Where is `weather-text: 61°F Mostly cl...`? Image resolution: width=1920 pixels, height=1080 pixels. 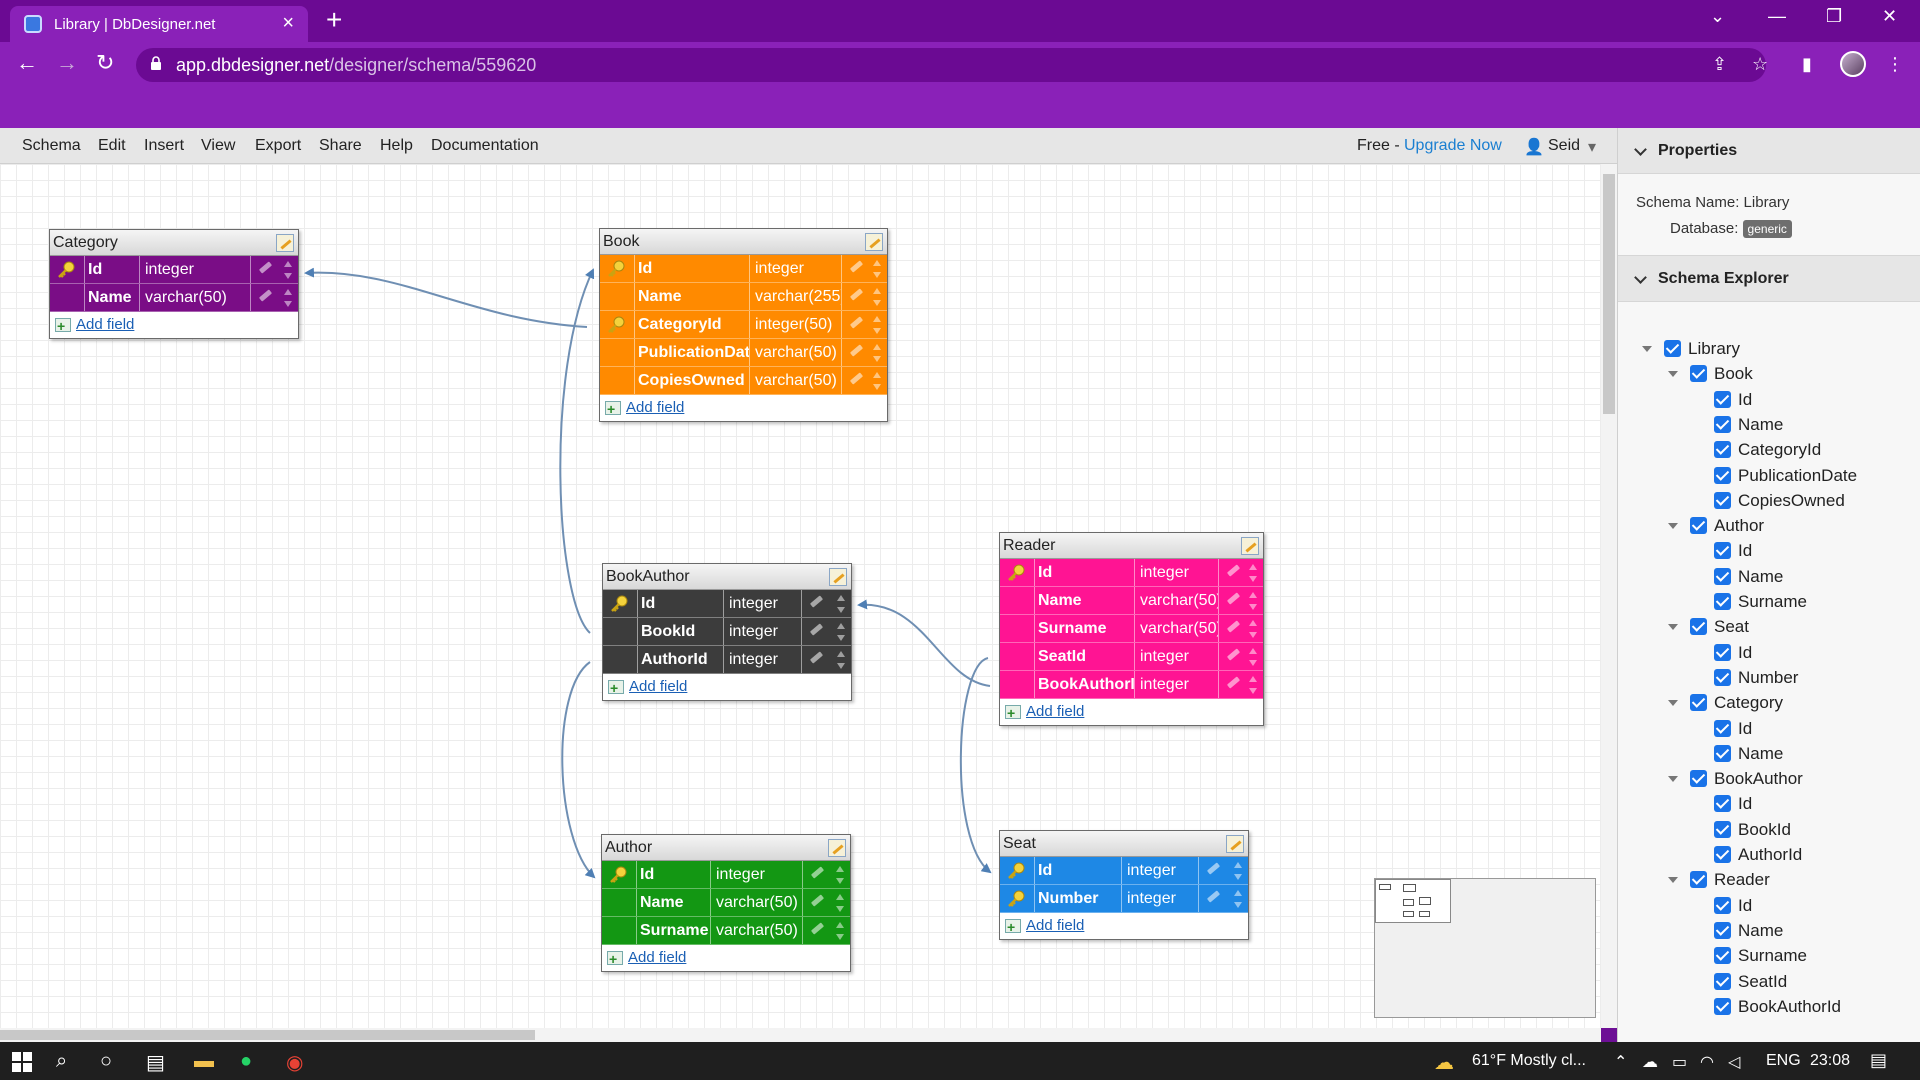
weather-text: 61°F Mostly cl... is located at coordinates (1529, 1061).